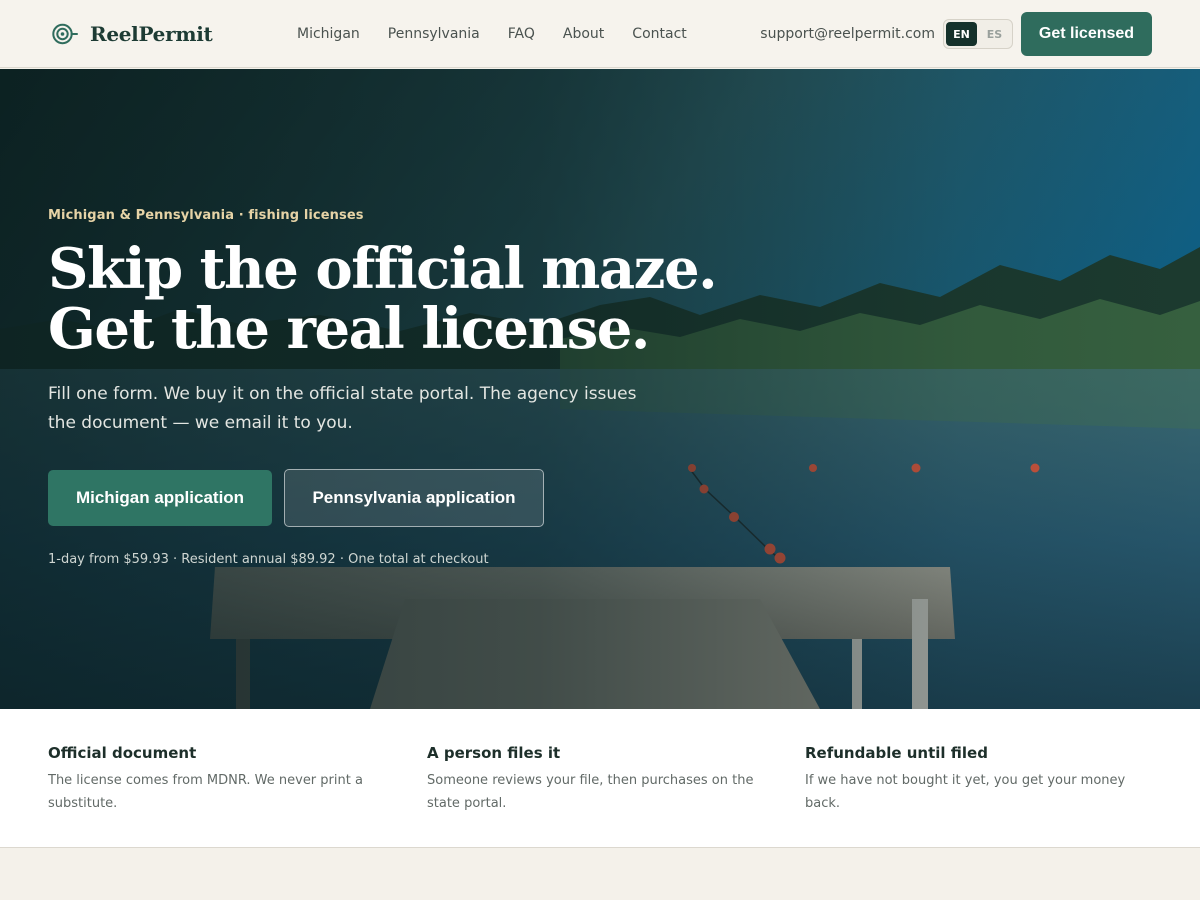 The image size is (1200, 900). I want to click on nav-link-about: About, so click(583, 34).